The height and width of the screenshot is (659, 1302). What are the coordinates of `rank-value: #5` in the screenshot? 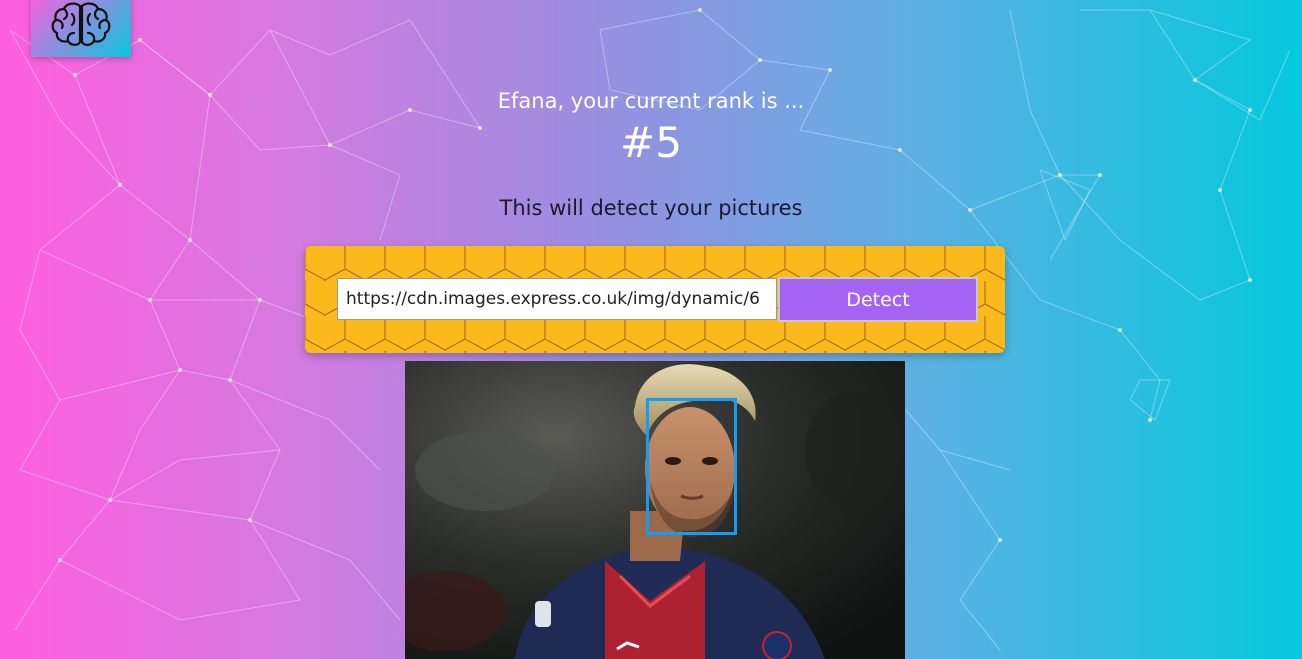 It's located at (651, 142).